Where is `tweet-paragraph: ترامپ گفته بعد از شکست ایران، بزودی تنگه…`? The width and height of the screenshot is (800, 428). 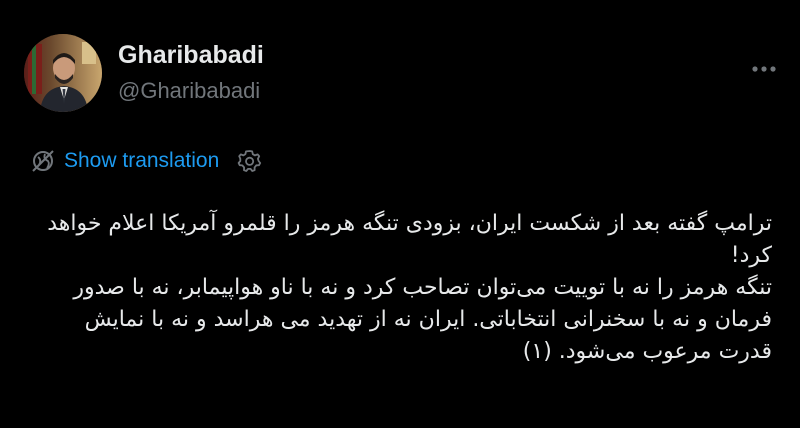
tweet-paragraph: ترامپ گفته بعد از شکست ایران، بزودی تنگه… is located at coordinates (409, 239).